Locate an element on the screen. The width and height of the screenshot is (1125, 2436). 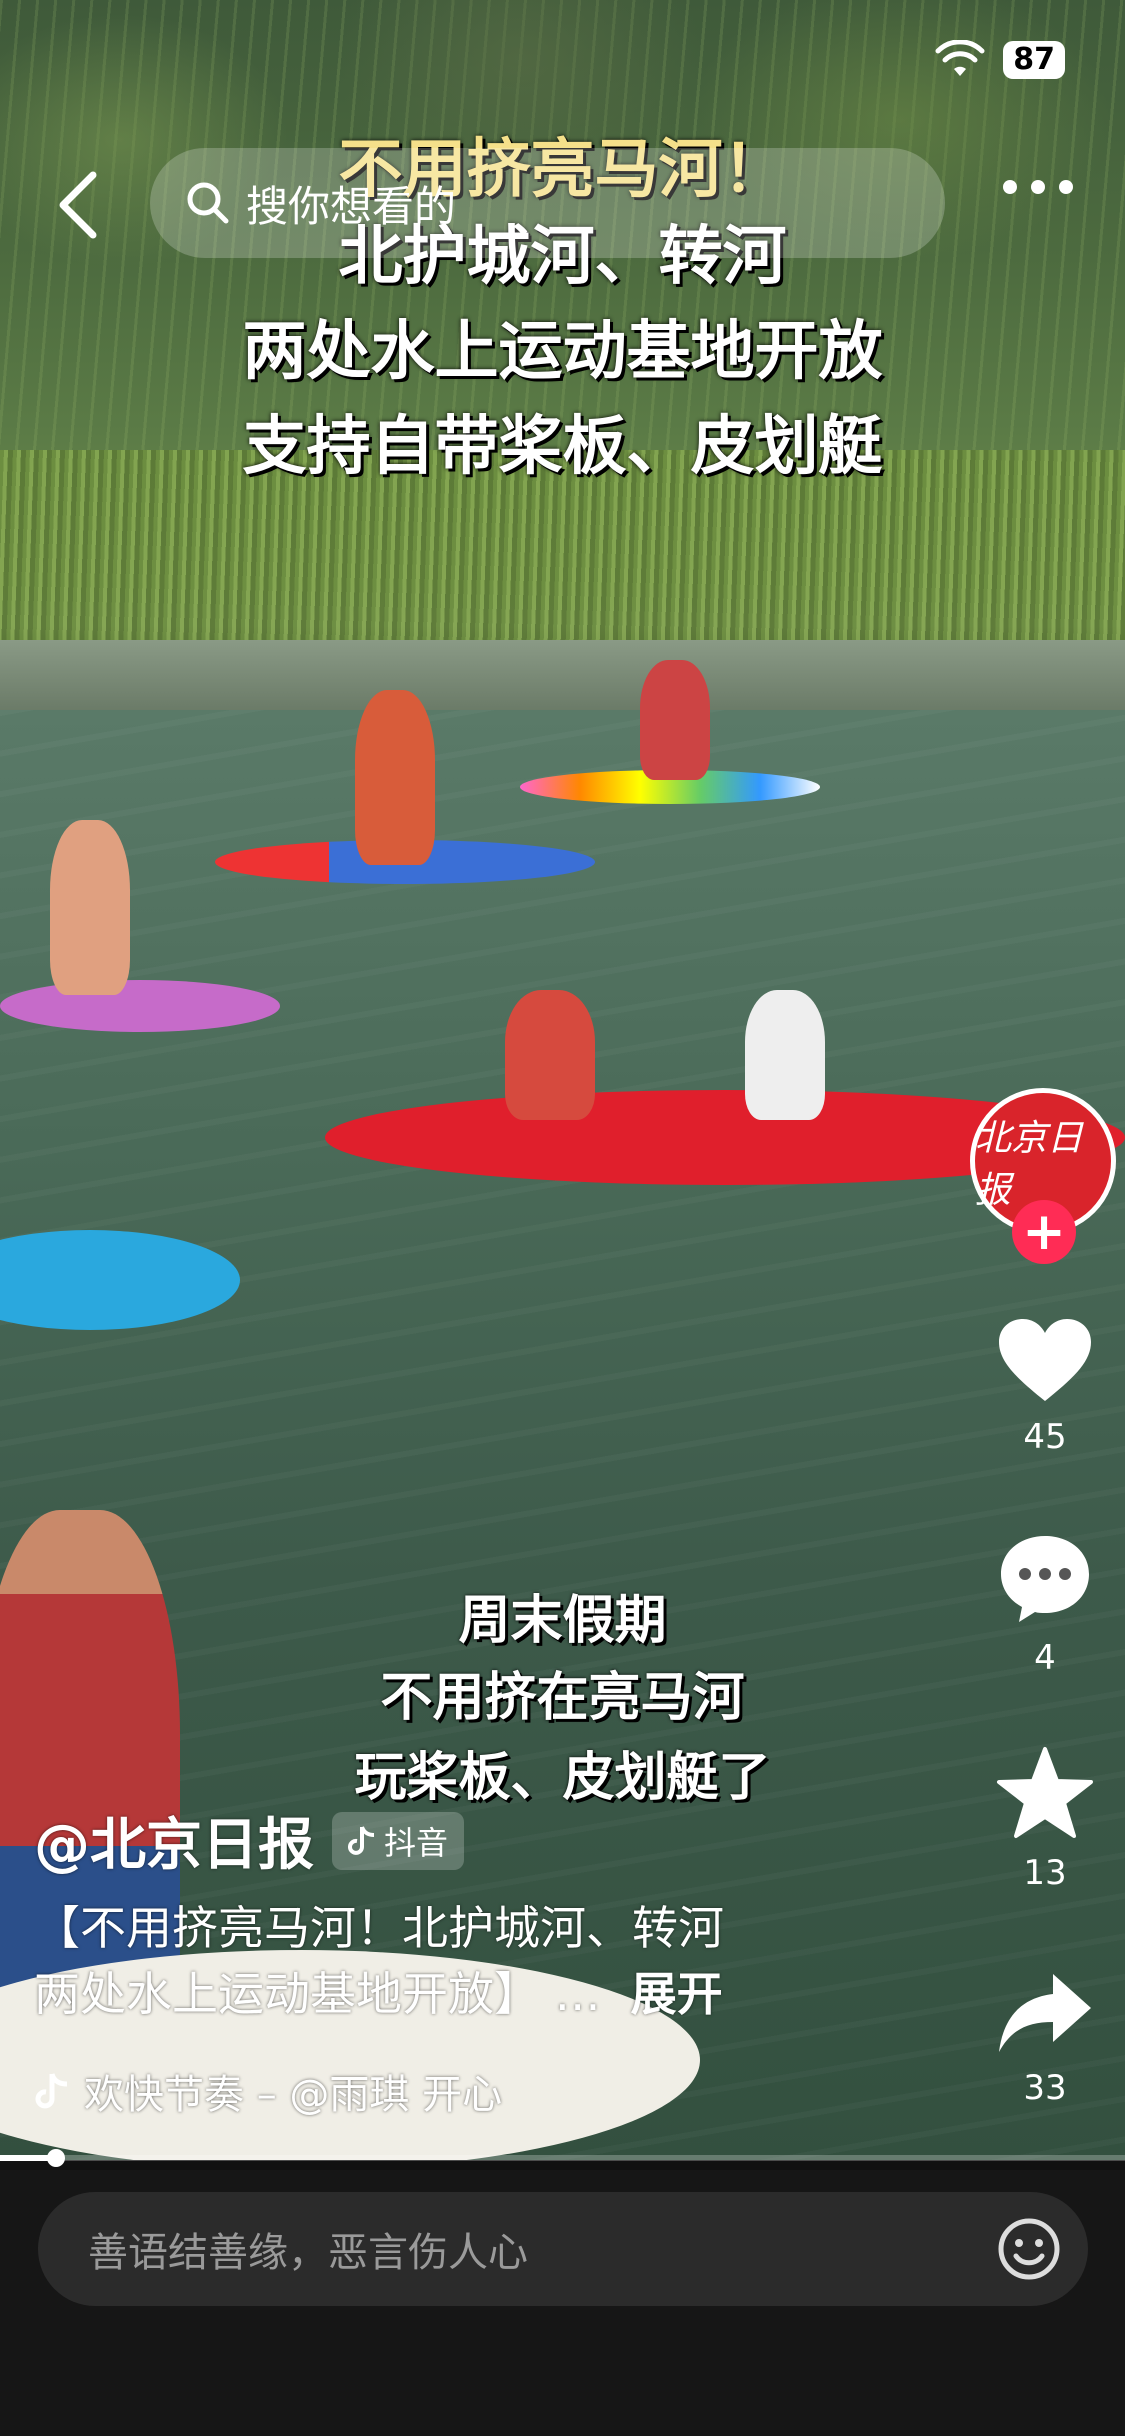
search-placeholder: 搜你想看的 is located at coordinates (351, 206).